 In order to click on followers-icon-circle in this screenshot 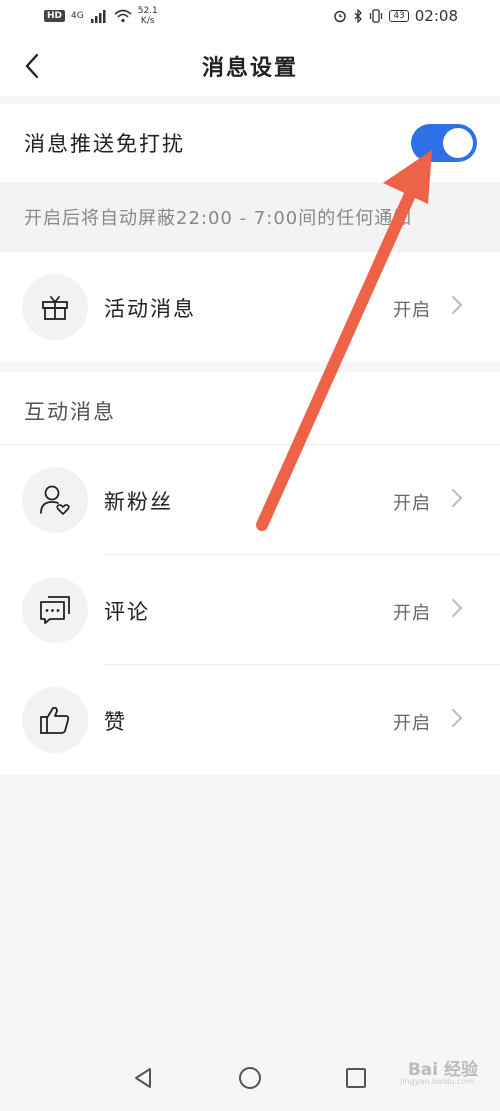, I will do `click(55, 500)`.